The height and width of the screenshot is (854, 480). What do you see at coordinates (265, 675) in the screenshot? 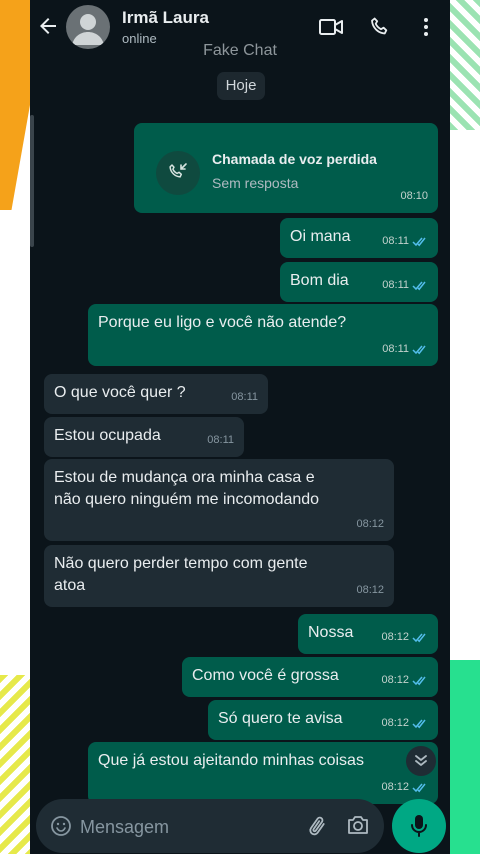
I see `message-text: Como você é grossa` at bounding box center [265, 675].